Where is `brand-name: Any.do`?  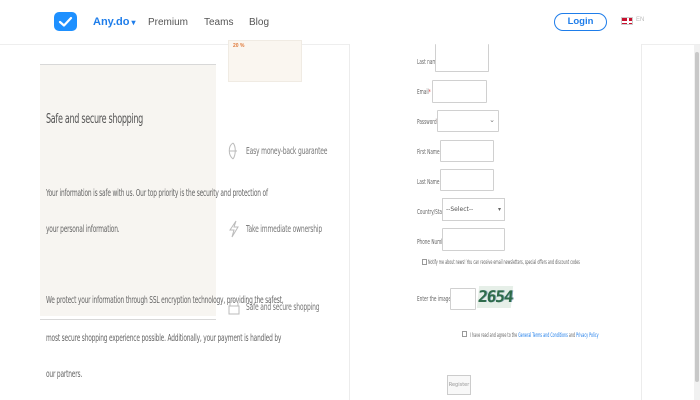 brand-name: Any.do is located at coordinates (111, 22).